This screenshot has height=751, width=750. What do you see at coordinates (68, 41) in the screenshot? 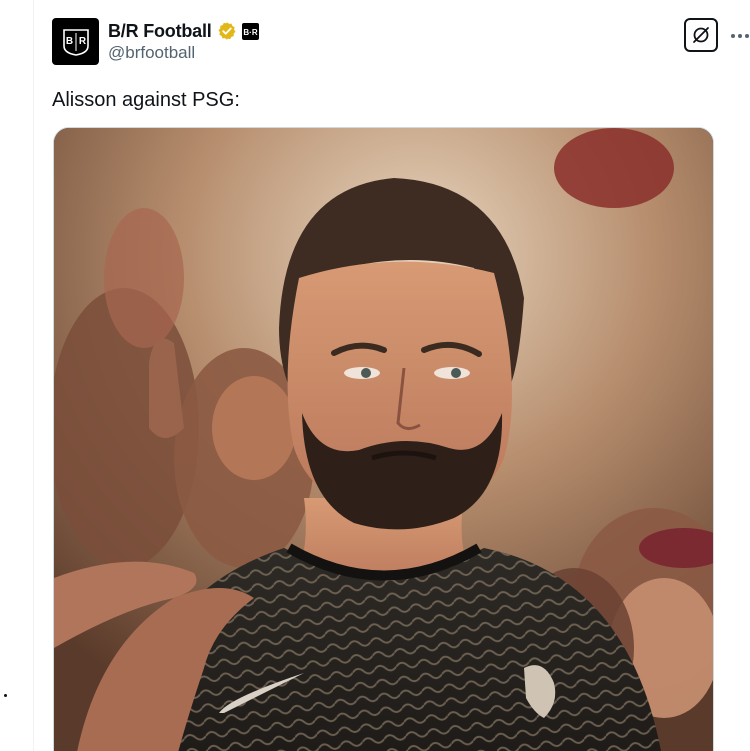
I see `svg-text: B` at bounding box center [68, 41].